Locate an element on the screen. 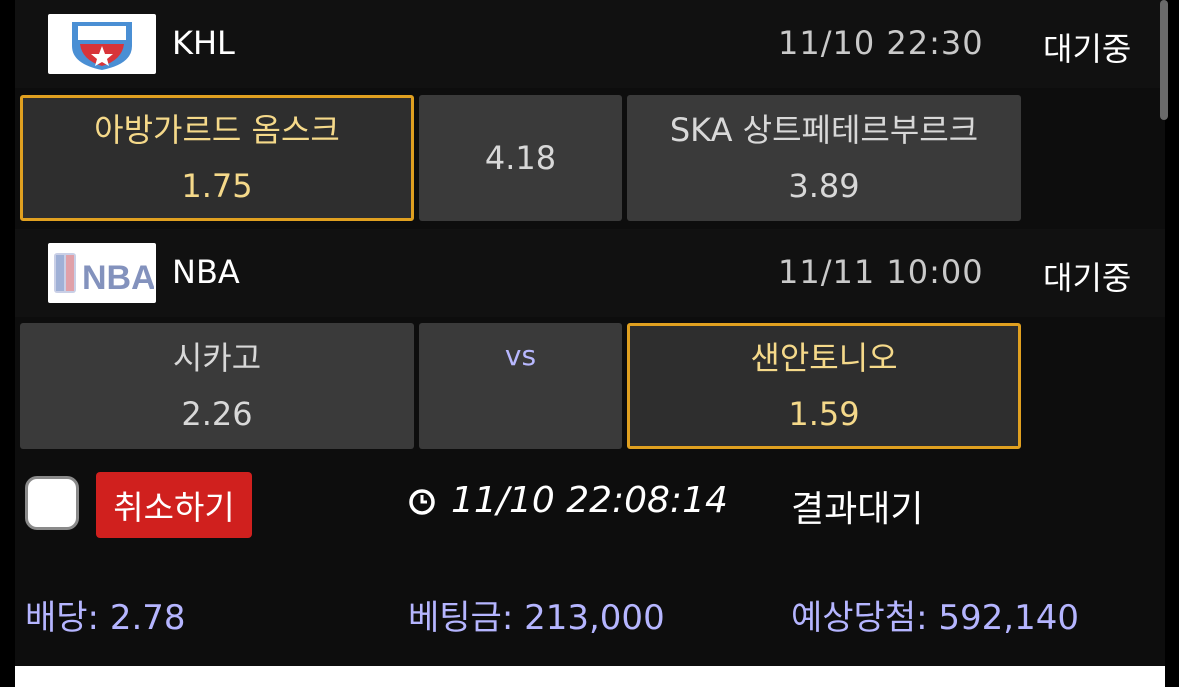 Image resolution: width=1179 pixels, height=687 pixels. scrollbar is located at coordinates (1164, 60).